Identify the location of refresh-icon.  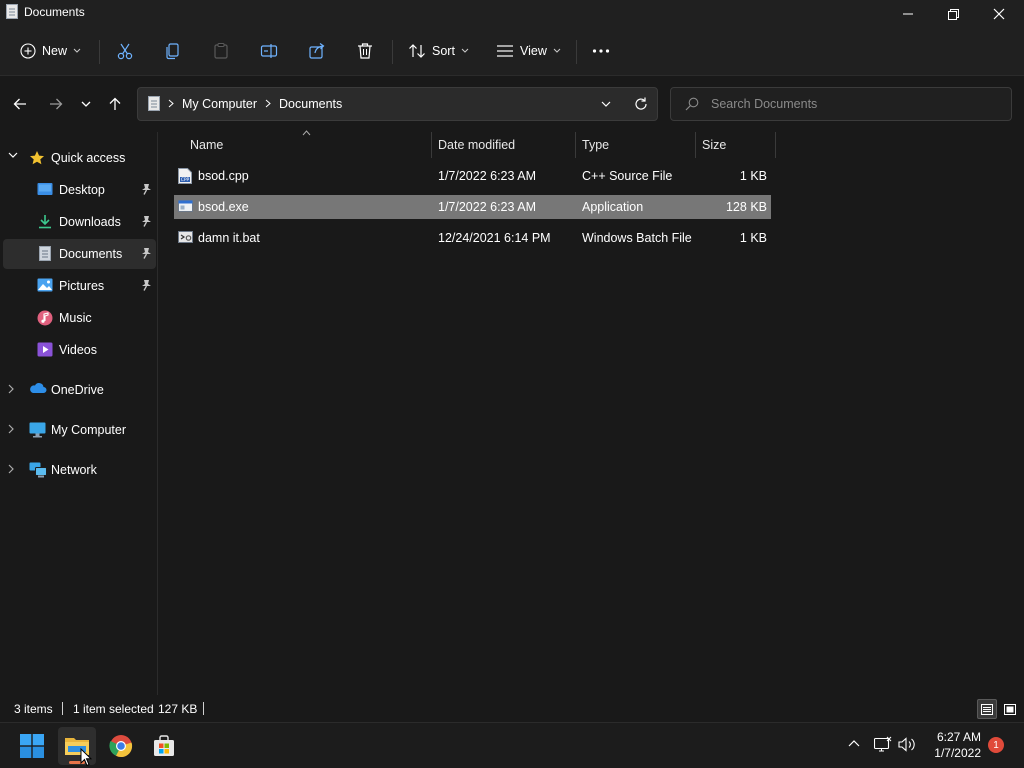
(641, 104).